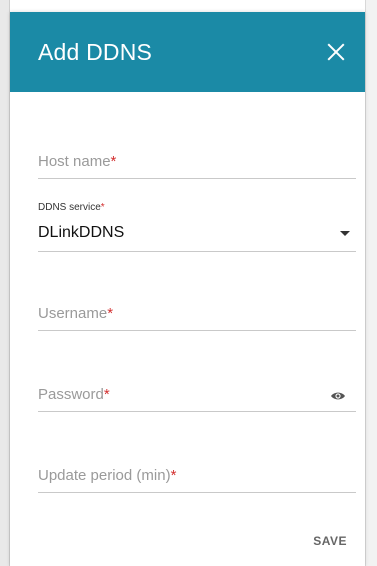 The image size is (377, 566). I want to click on update-period-field: Update period (min)*, so click(197, 468).